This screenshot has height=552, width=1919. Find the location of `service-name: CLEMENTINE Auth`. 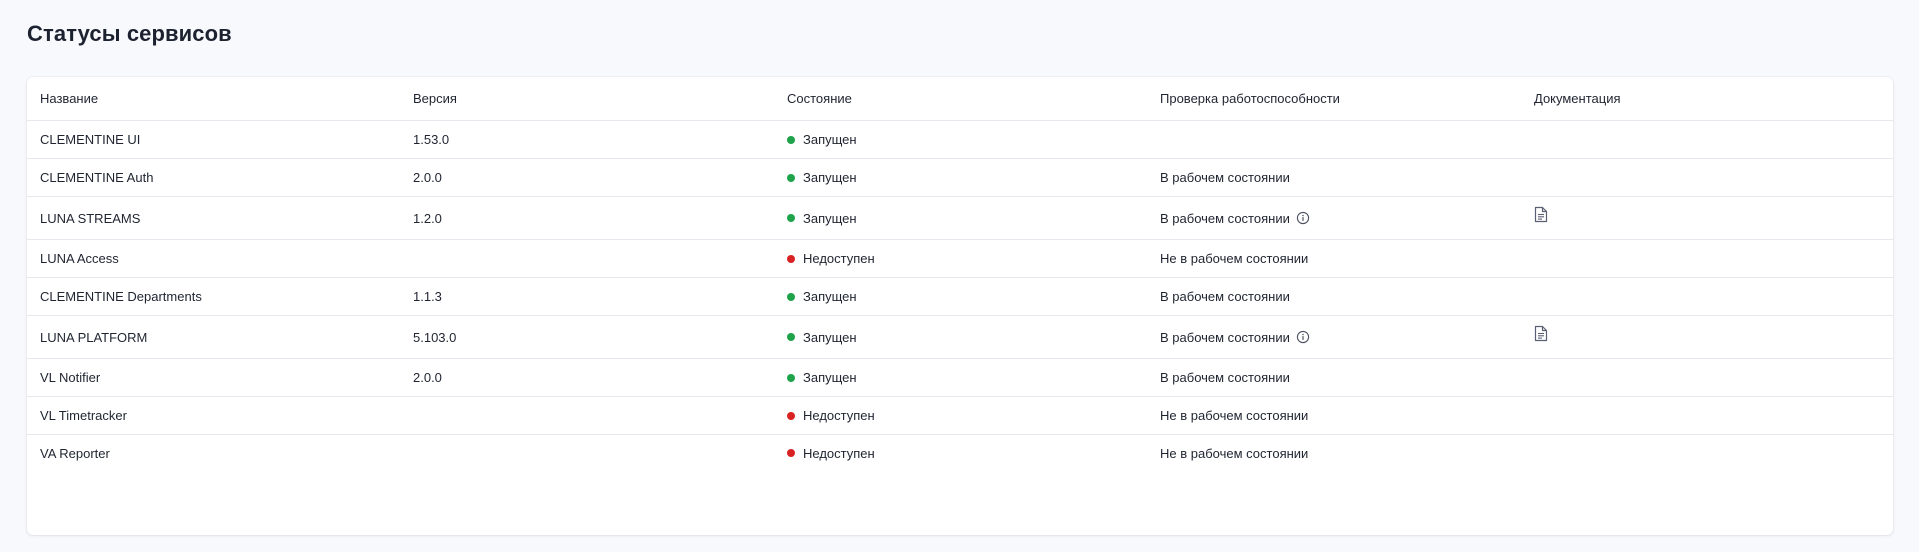

service-name: CLEMENTINE Auth is located at coordinates (97, 177).